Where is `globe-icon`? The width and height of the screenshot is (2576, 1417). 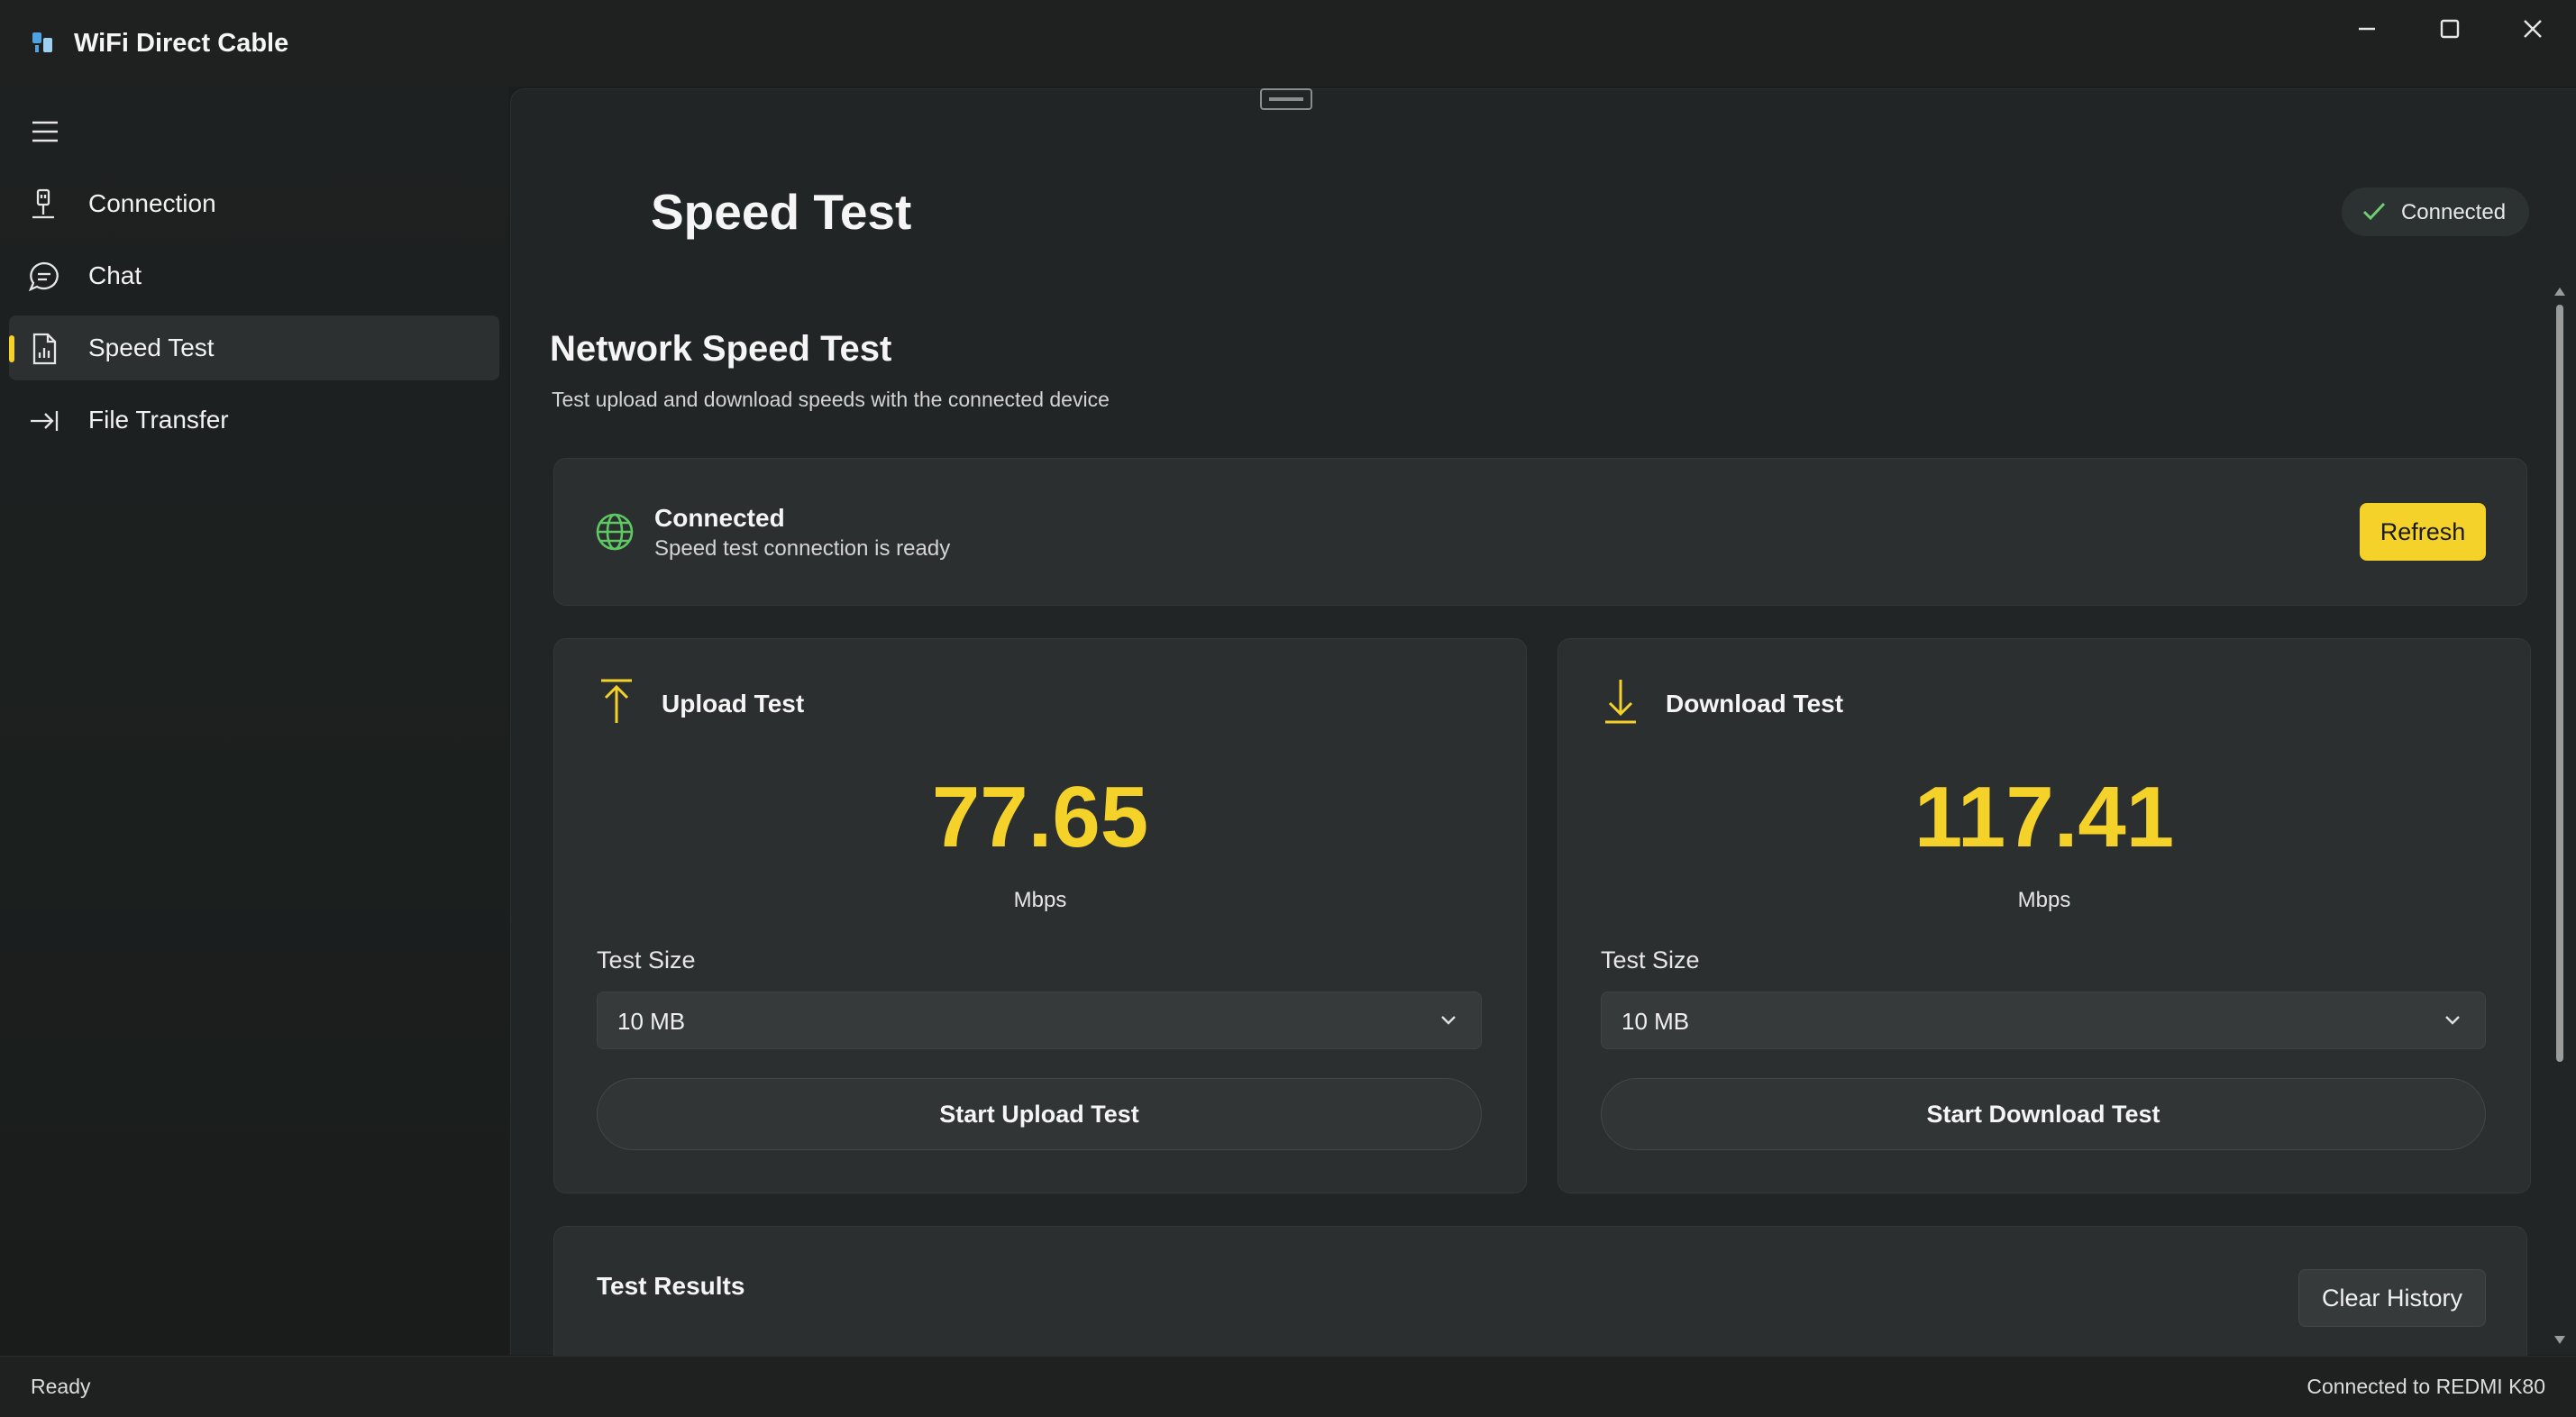 globe-icon is located at coordinates (615, 532).